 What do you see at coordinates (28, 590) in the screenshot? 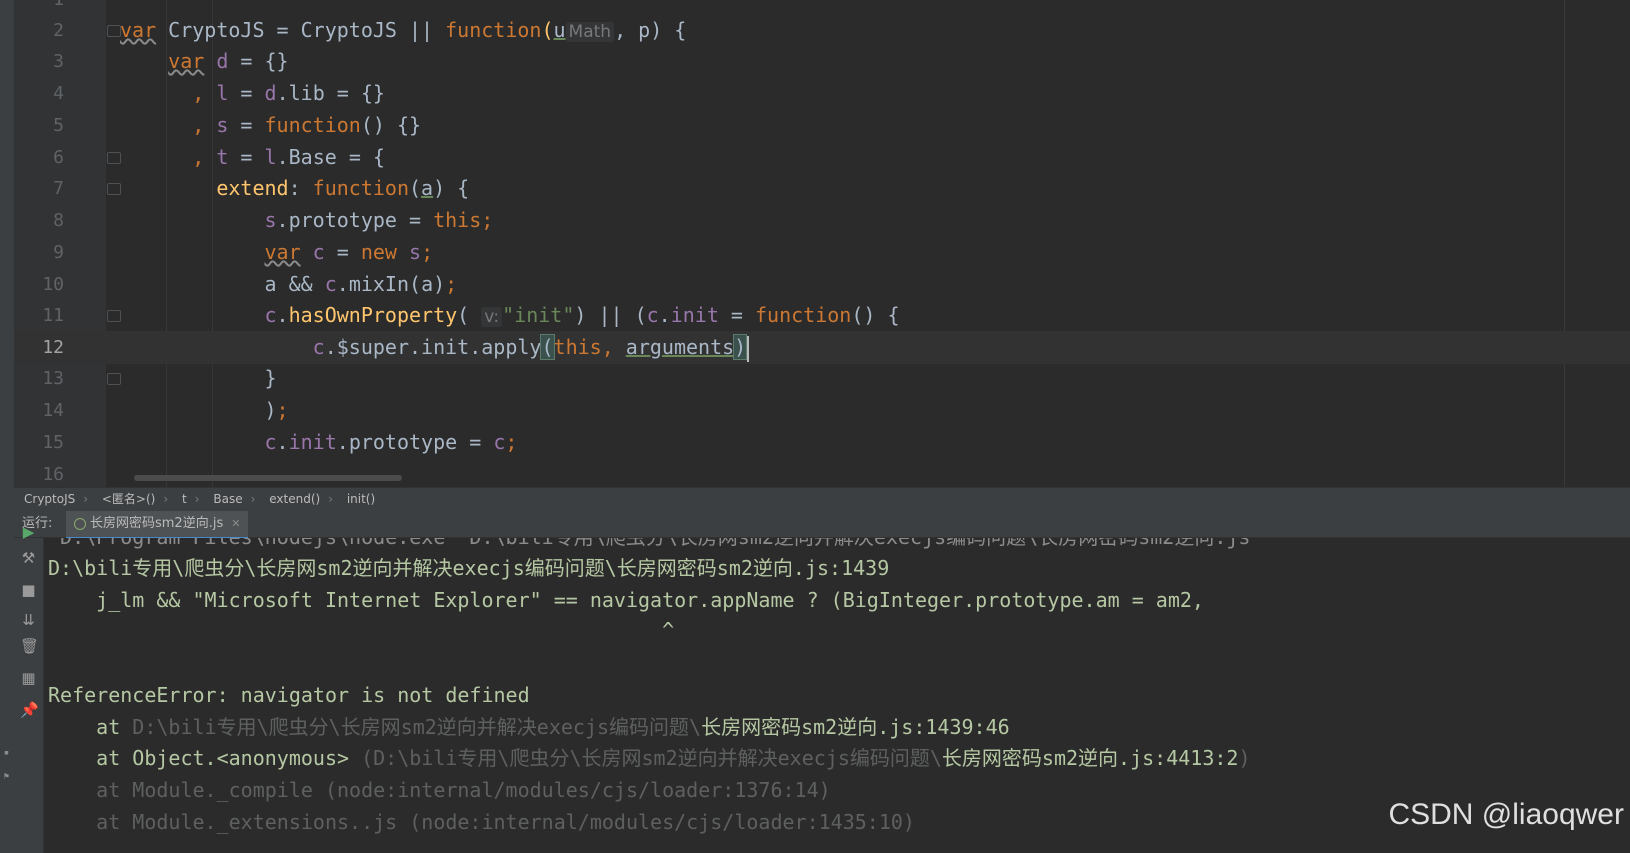
I see `stop-icon: ■` at bounding box center [28, 590].